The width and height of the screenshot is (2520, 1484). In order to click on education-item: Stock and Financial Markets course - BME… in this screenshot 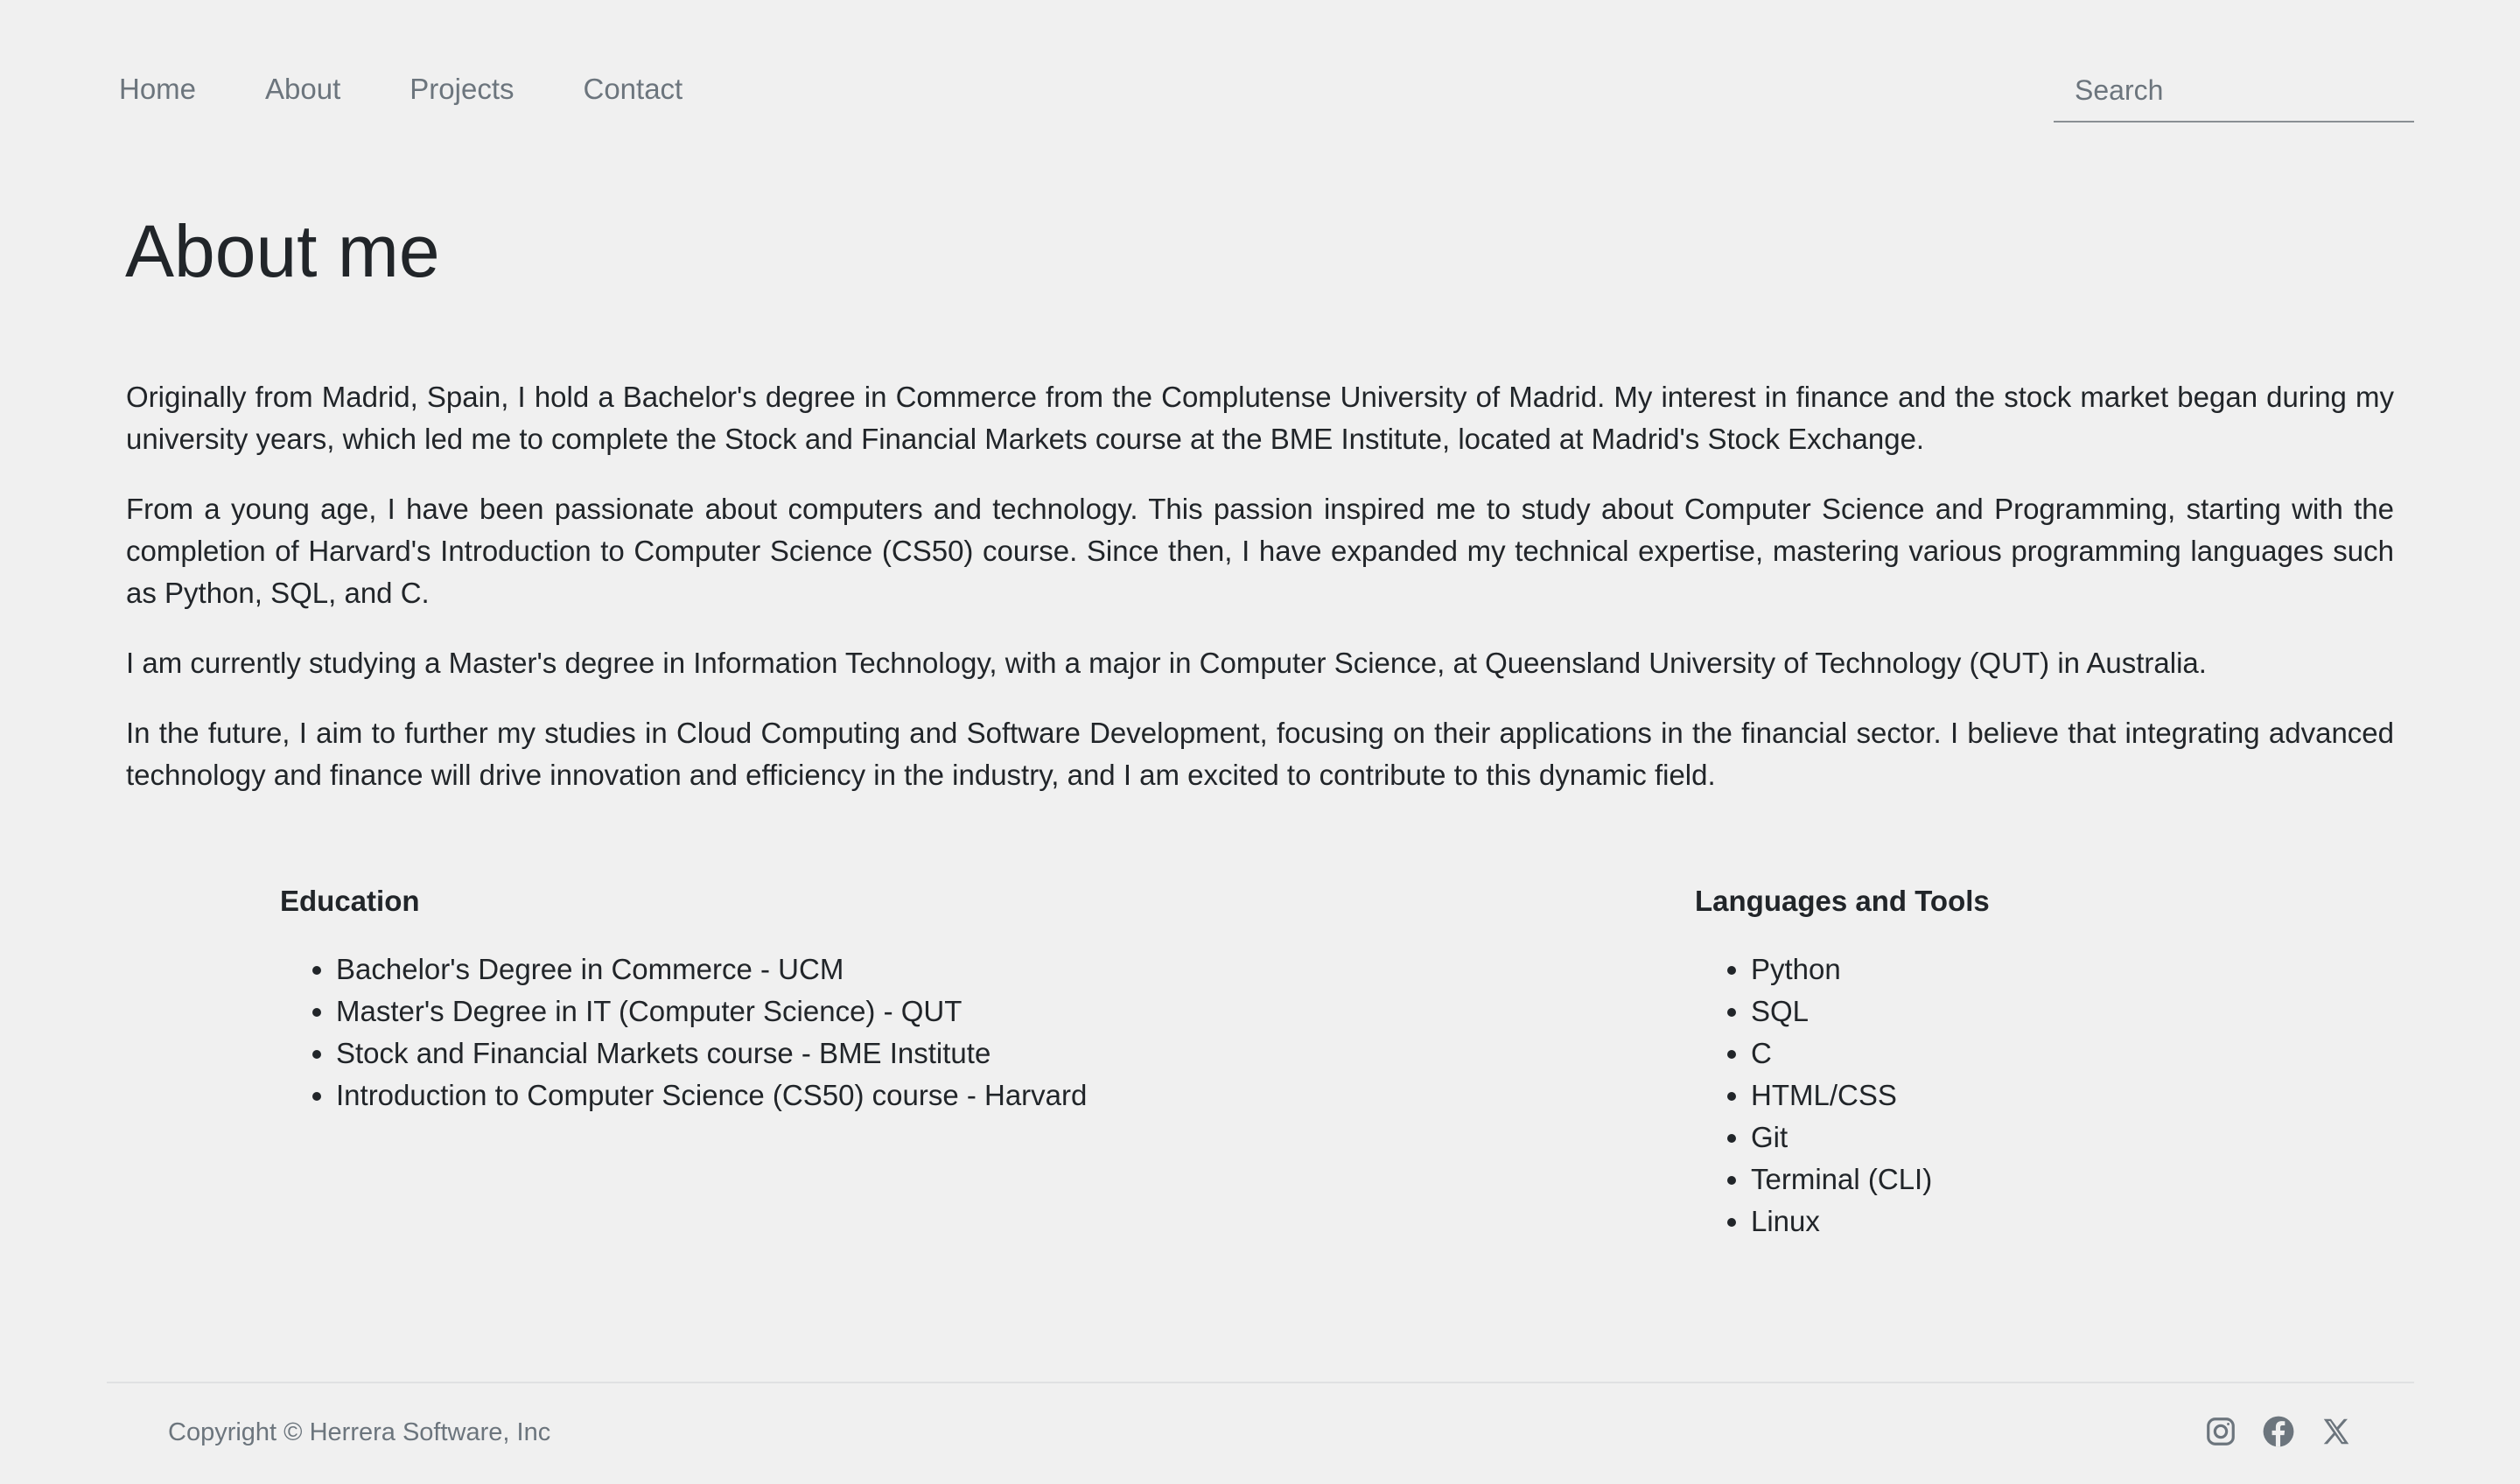, I will do `click(789, 1053)`.